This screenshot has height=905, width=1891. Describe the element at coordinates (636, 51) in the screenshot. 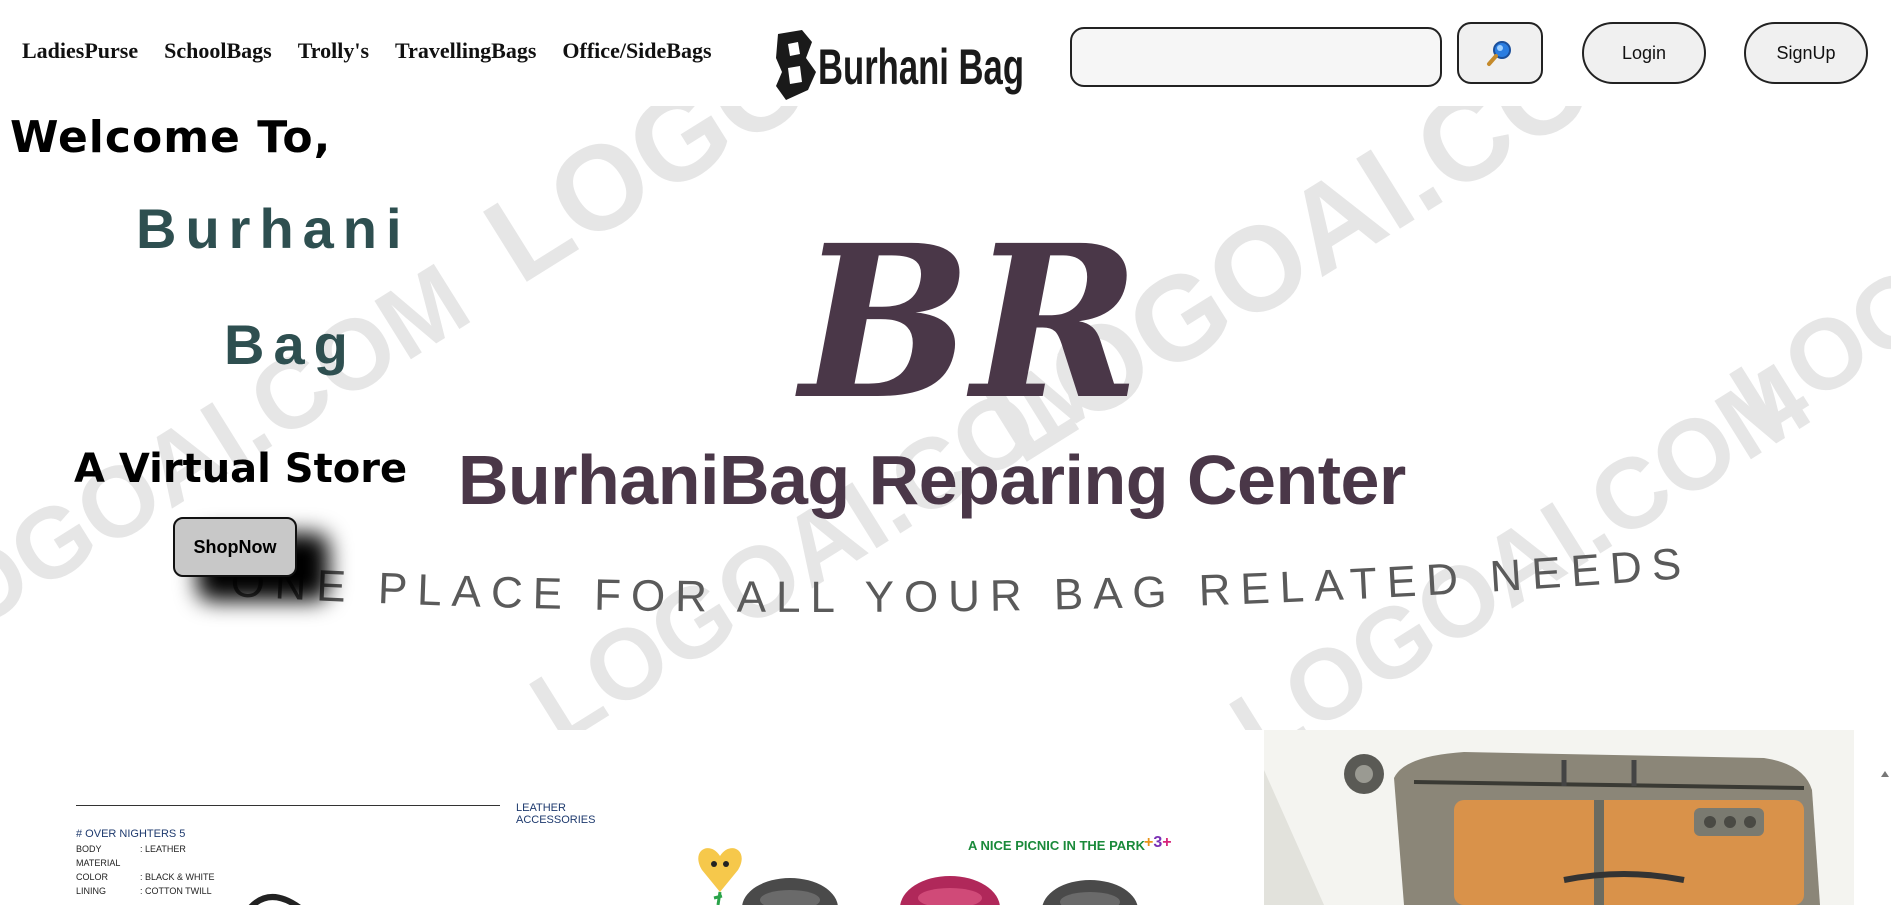

I see `nav-link-office-side-bags: Office/SideBags` at that location.